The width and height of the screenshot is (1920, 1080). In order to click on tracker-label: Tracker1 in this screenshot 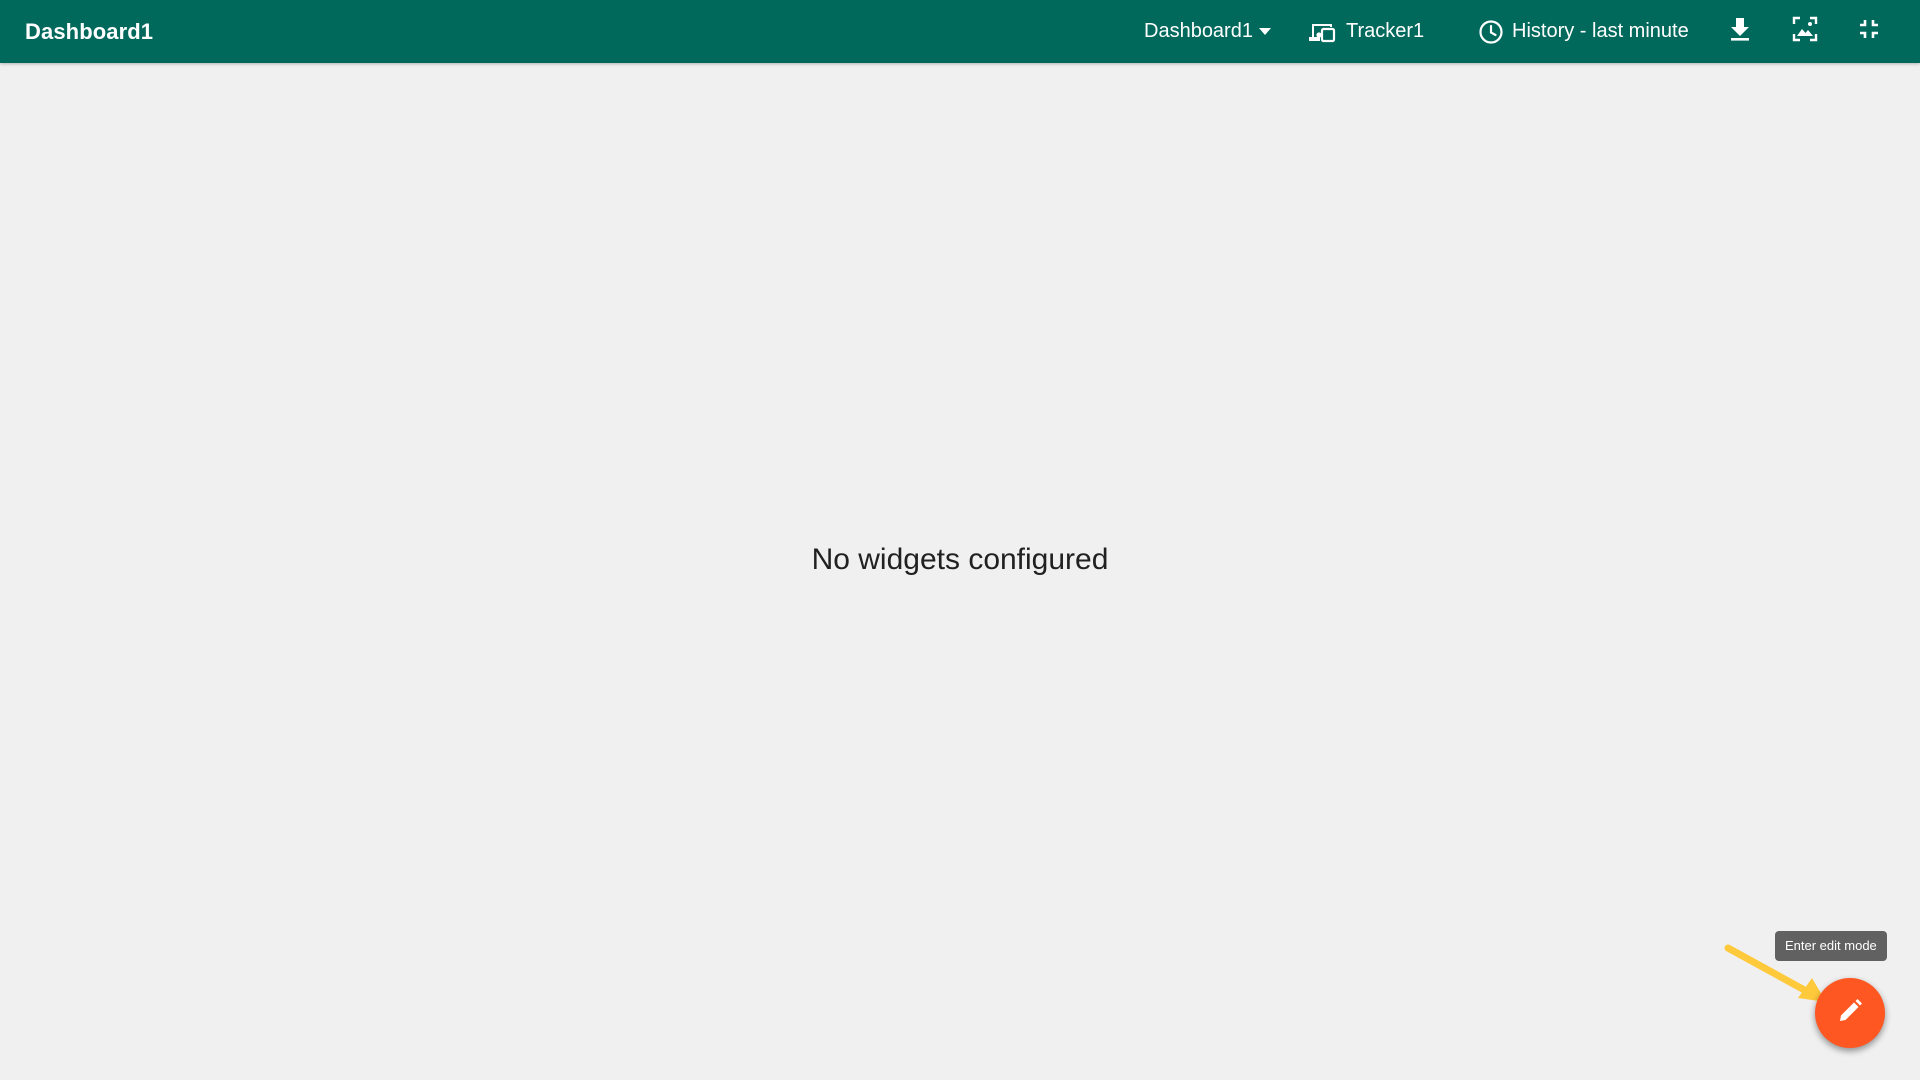, I will do `click(1385, 31)`.